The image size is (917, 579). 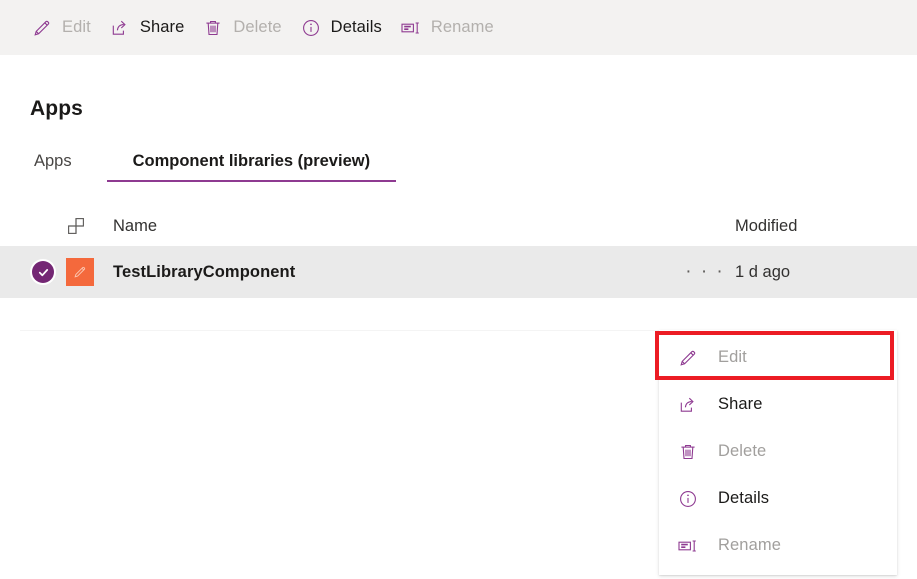 I want to click on menu-item-details: Details, so click(x=778, y=498).